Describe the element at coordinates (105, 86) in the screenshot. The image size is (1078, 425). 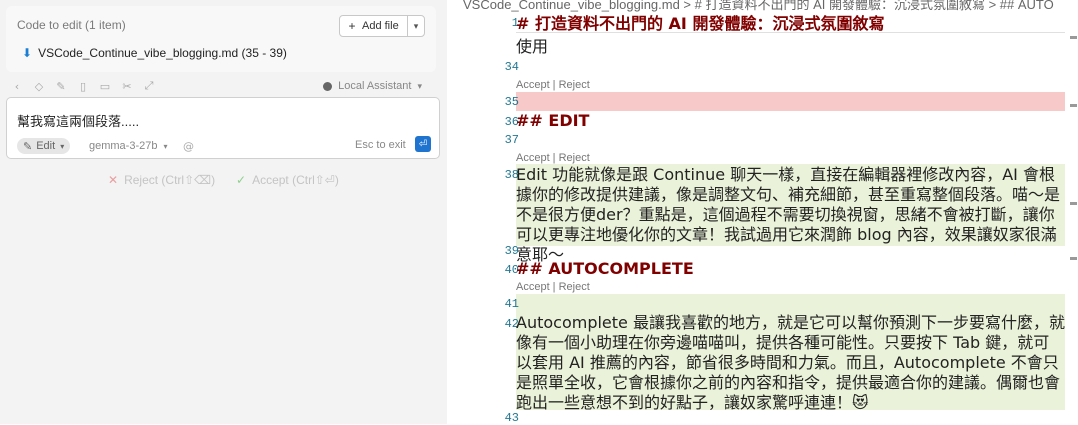
I see `comment-icon: ▭` at that location.